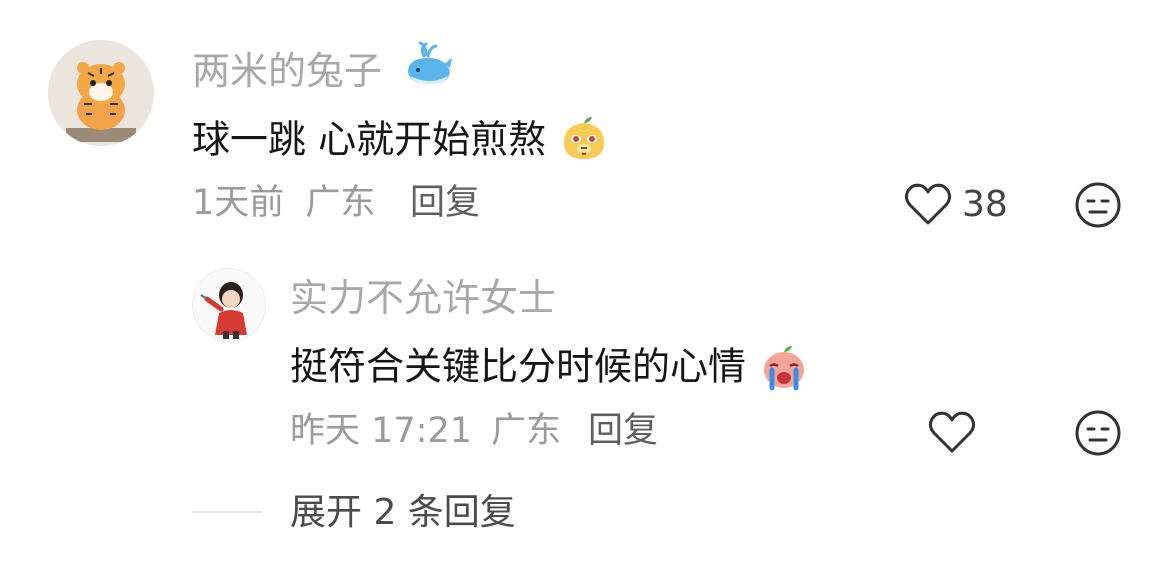 The image size is (1169, 586). I want to click on comment-text: 球一跳 心就开始煎熬, so click(401, 142).